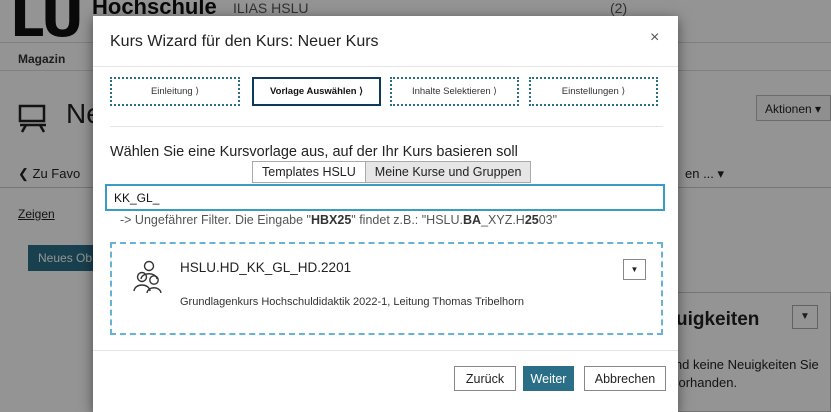  What do you see at coordinates (266, 267) in the screenshot?
I see `template-name: HSLU.HD_KK_GL_HD.2201` at bounding box center [266, 267].